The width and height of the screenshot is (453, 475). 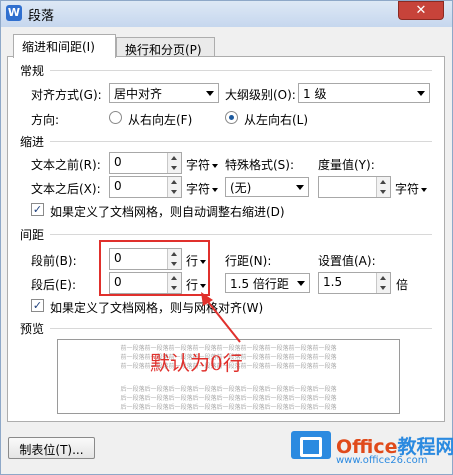 I want to click on highlight-box, so click(x=154, y=268).